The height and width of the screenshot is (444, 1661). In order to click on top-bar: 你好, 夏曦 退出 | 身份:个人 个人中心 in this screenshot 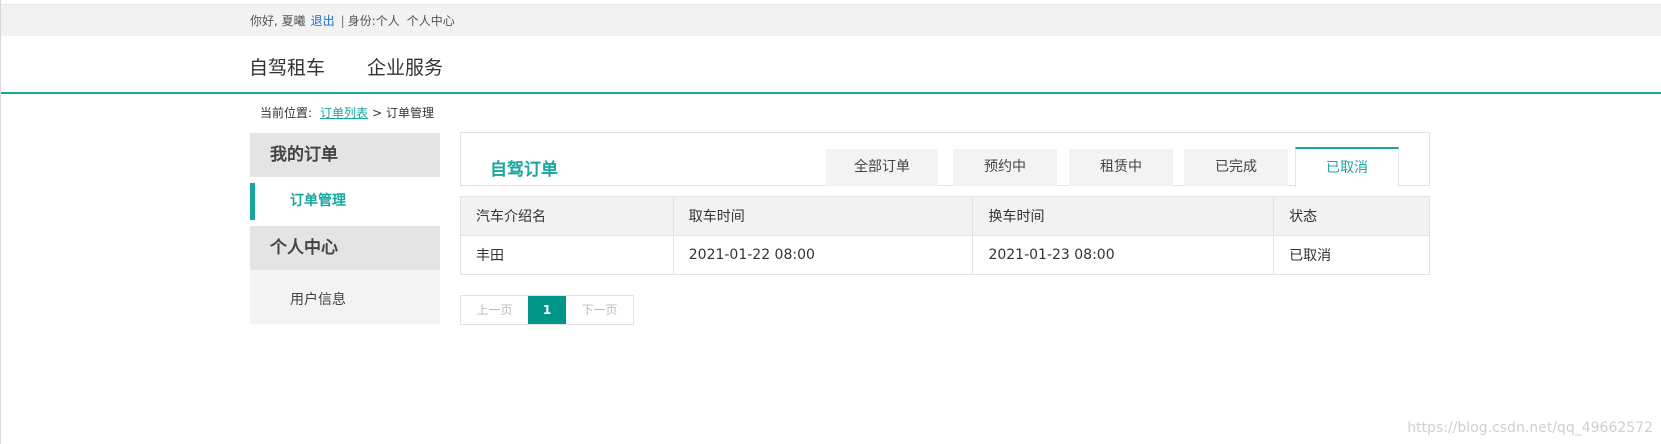, I will do `click(831, 20)`.